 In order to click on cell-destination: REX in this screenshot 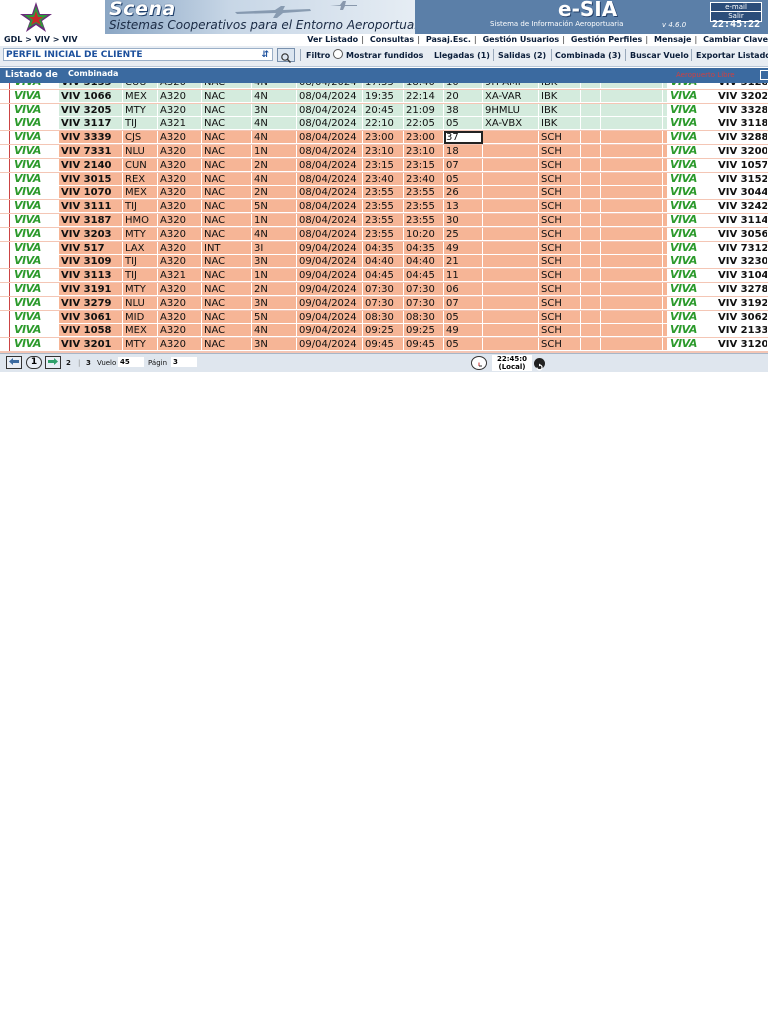, I will do `click(140, 179)`.